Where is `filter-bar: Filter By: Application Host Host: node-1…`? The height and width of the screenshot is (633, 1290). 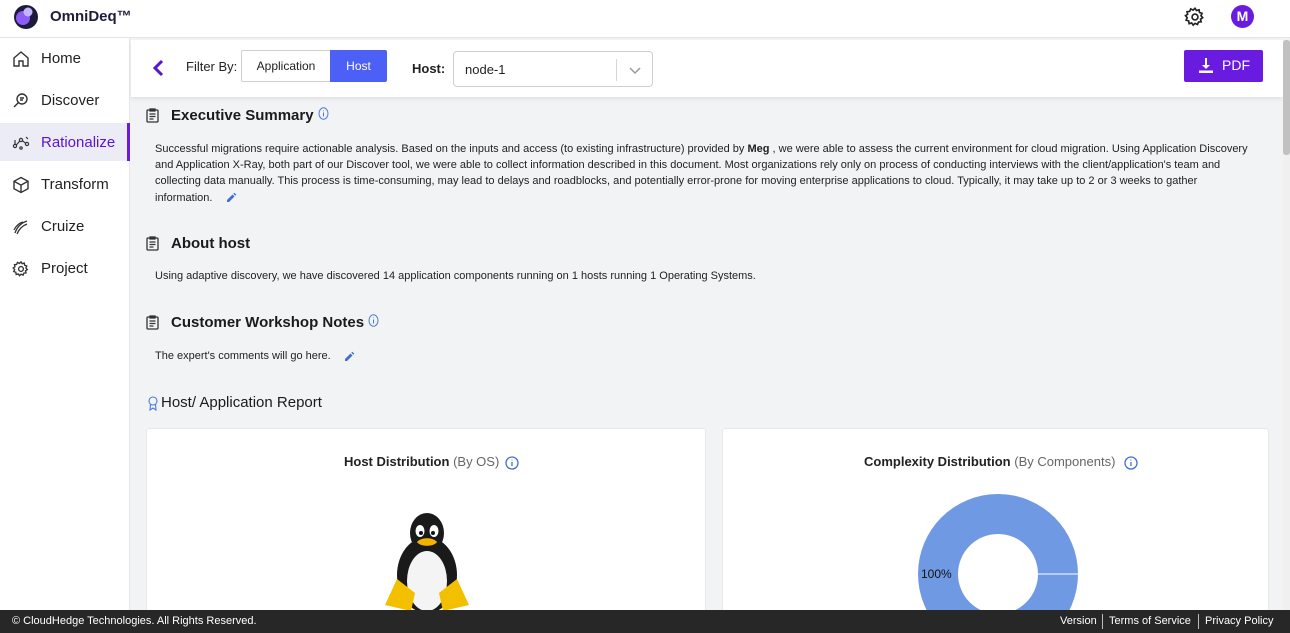
filter-bar: Filter By: Application Host Host: node-1… is located at coordinates (707, 68).